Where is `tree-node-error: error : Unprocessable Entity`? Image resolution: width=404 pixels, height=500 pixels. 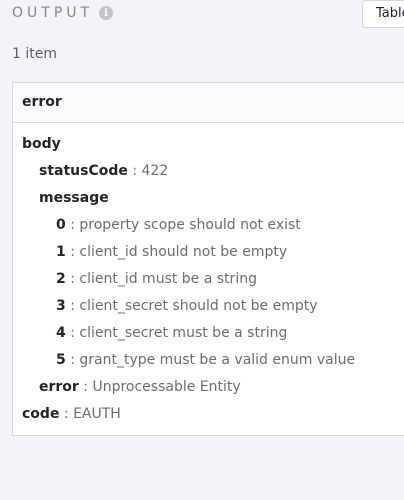
tree-node-error: error : Unprocessable Entity is located at coordinates (140, 387).